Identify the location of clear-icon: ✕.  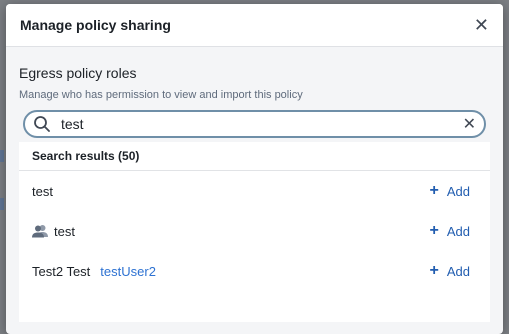
(469, 124).